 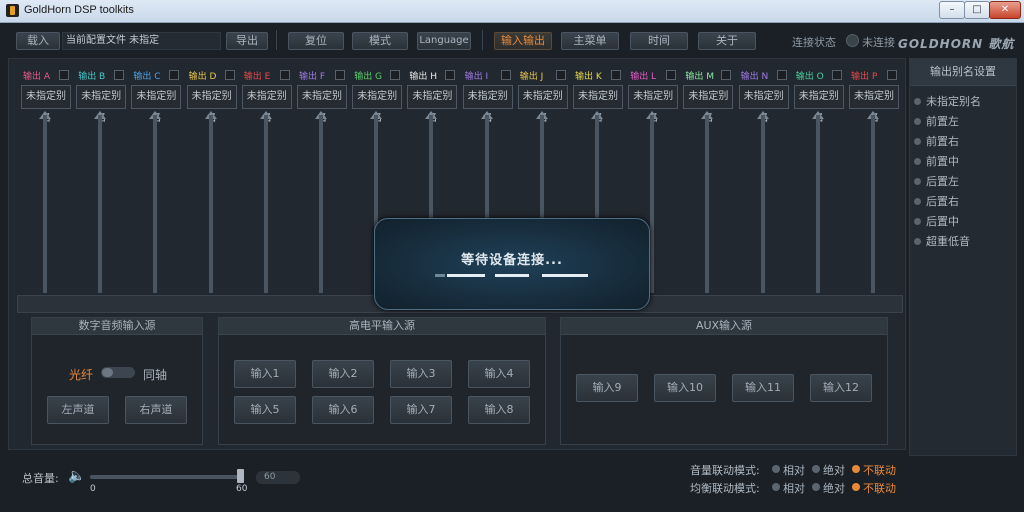 I want to click on volume-max-label: 60, so click(x=242, y=489).